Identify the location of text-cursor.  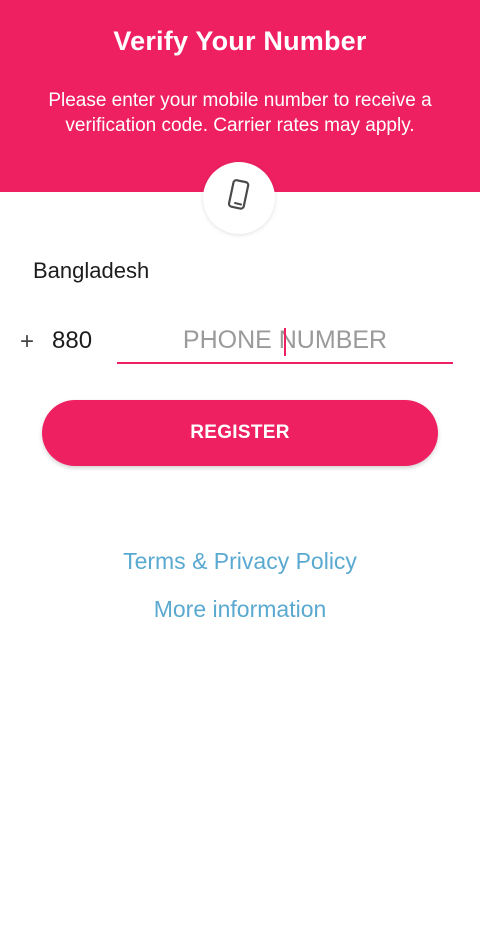
(285, 342).